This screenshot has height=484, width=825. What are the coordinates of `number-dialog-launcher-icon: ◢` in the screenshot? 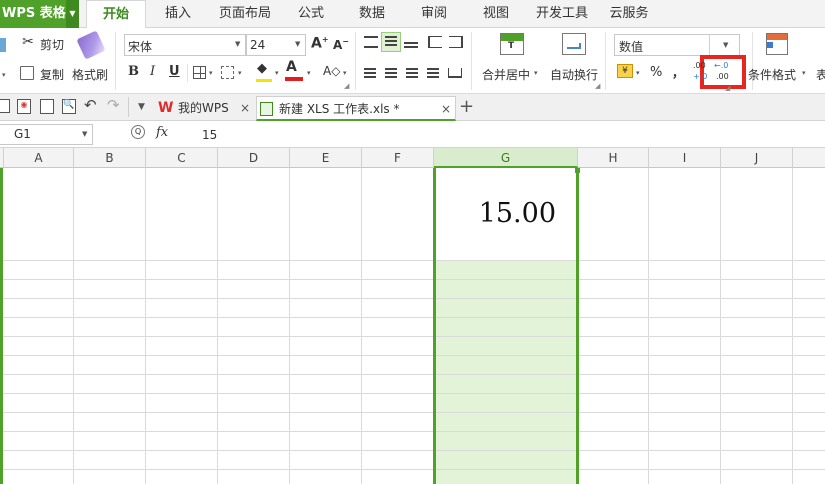 It's located at (727, 88).